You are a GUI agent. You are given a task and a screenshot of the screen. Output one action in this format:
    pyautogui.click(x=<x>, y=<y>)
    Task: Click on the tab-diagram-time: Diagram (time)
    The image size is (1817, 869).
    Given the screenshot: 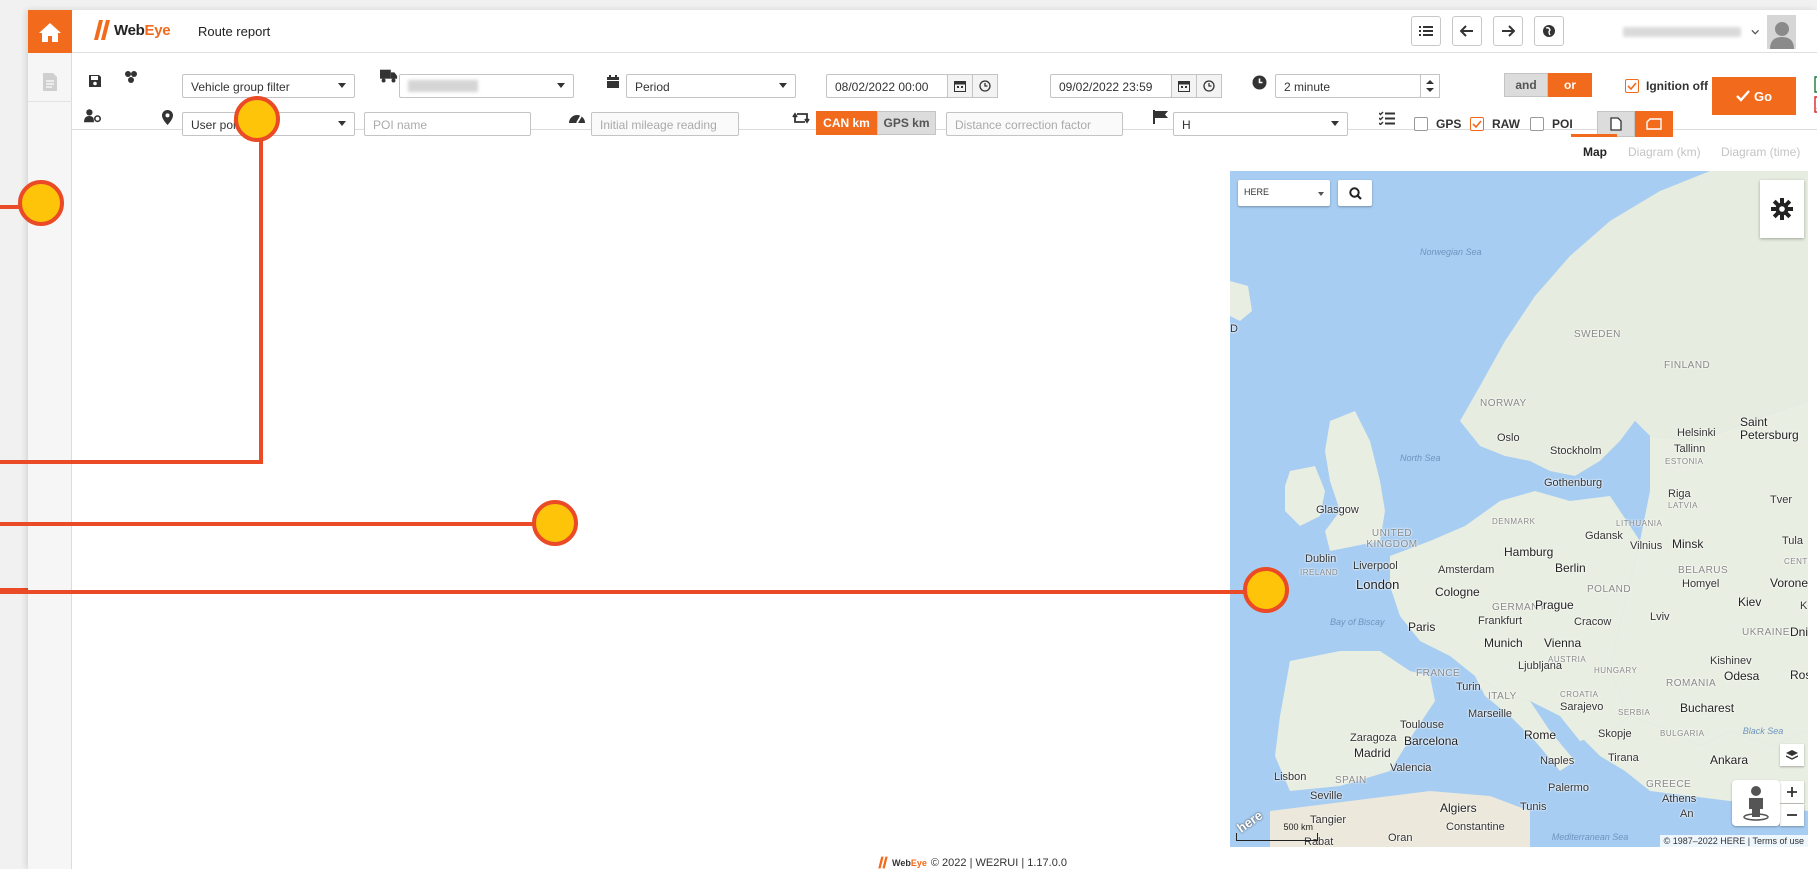 What is the action you would take?
    pyautogui.click(x=1760, y=152)
    